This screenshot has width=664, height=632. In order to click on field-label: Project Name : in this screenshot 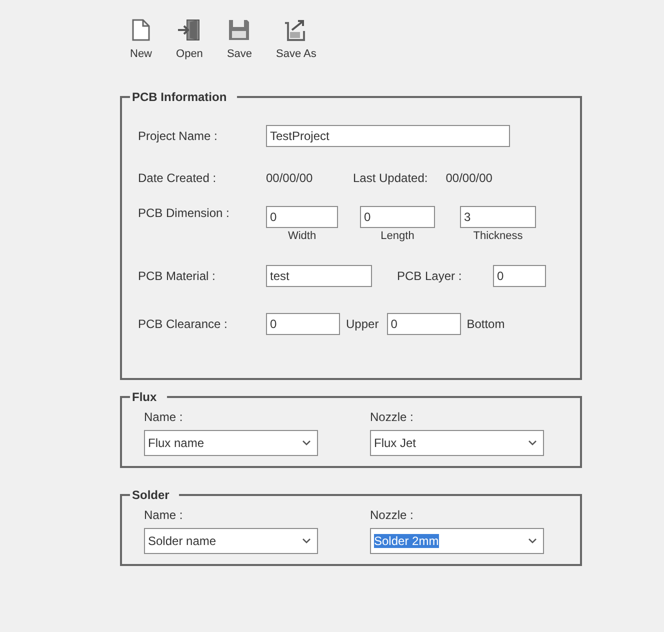, I will do `click(178, 136)`.